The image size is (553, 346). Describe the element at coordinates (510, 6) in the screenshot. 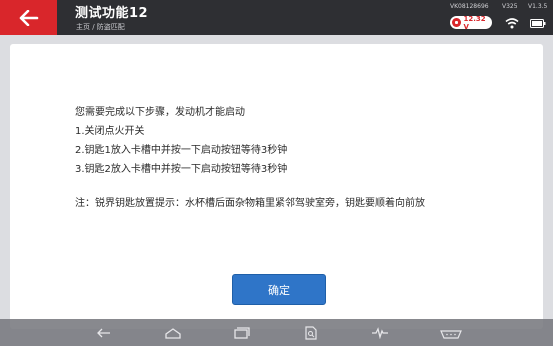

I see `version-label: V325` at that location.